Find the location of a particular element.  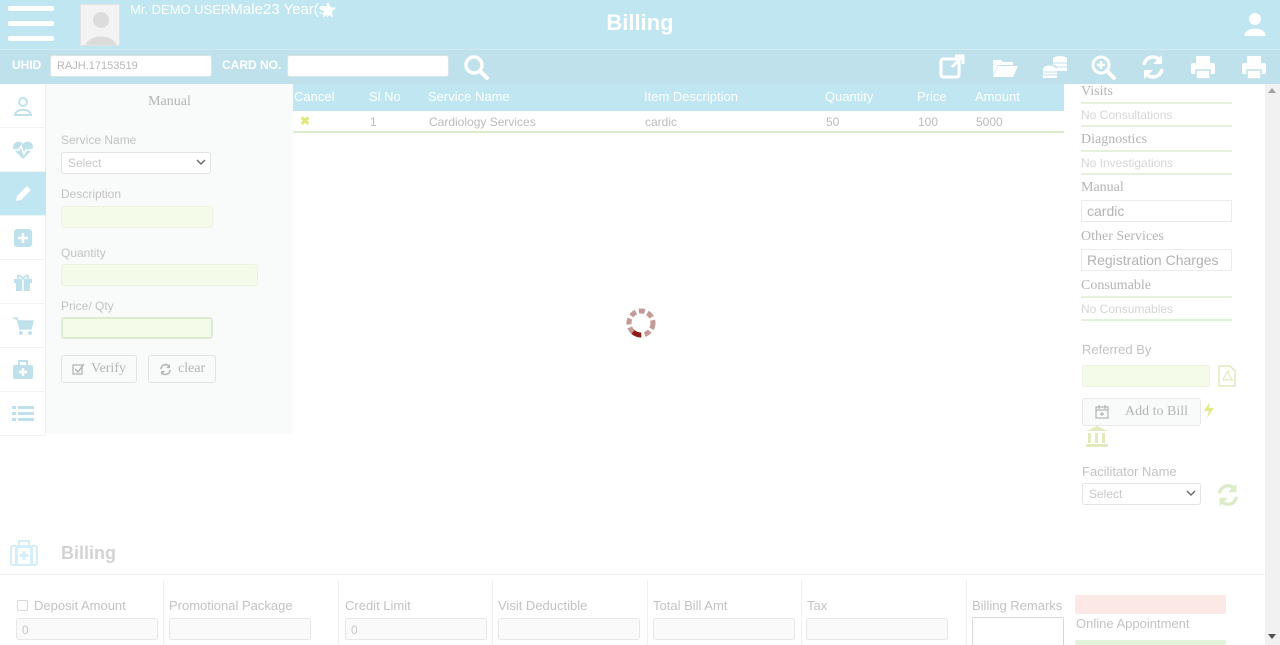

left-rail is located at coordinates (27, 260).